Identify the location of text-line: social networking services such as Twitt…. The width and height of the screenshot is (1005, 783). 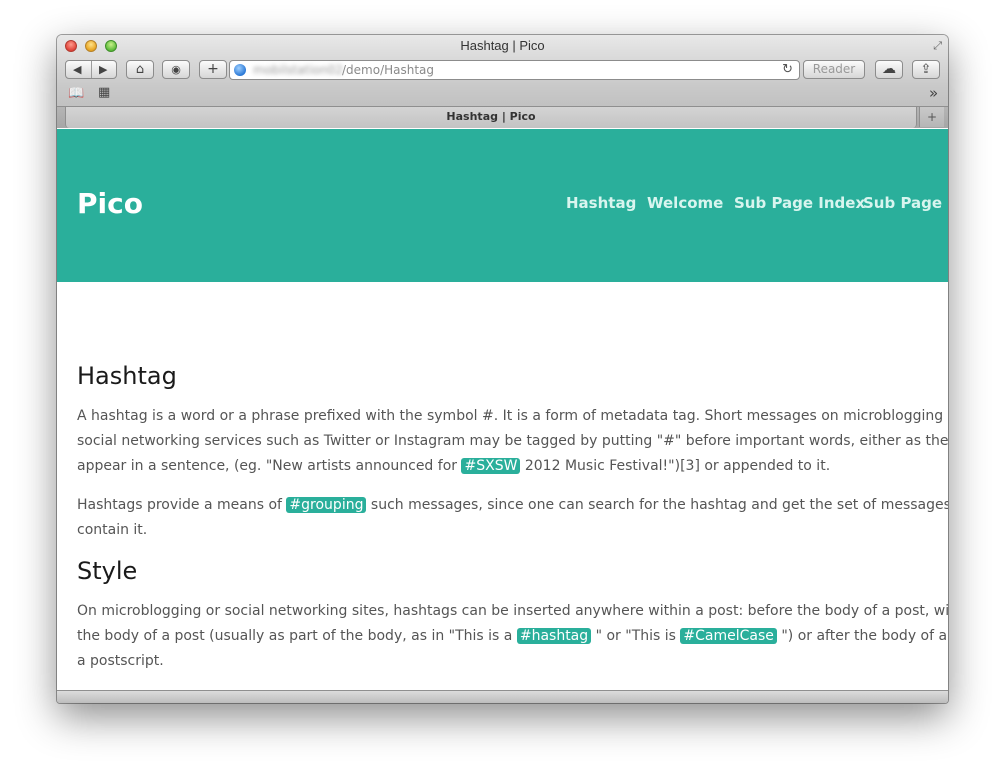
(512, 441).